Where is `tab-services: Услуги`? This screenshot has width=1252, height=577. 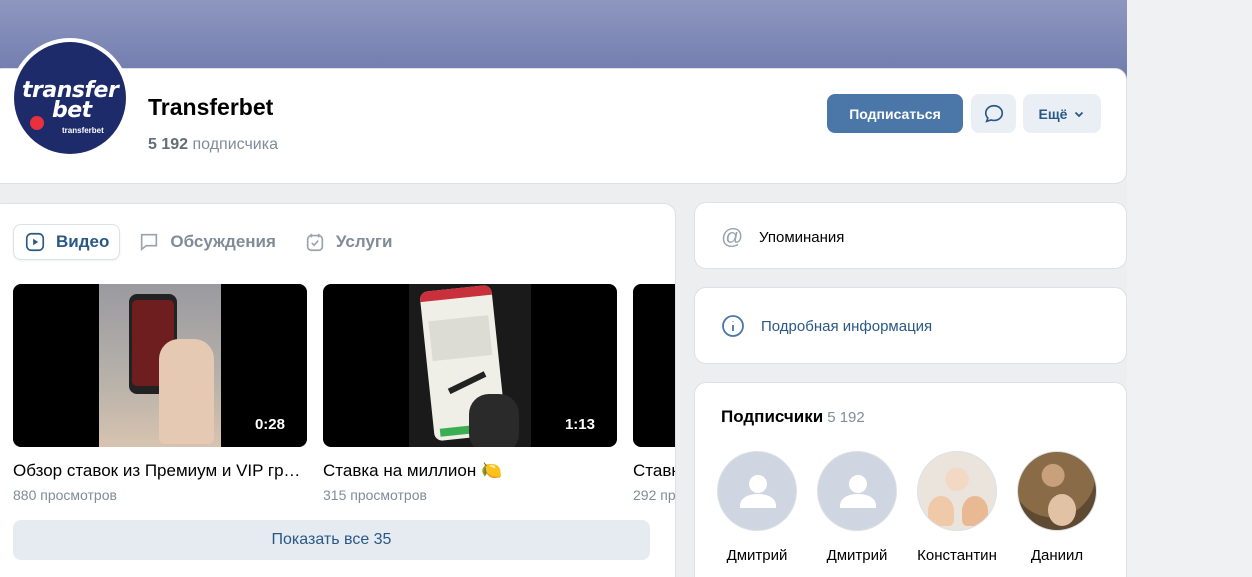 tab-services: Услуги is located at coordinates (348, 242).